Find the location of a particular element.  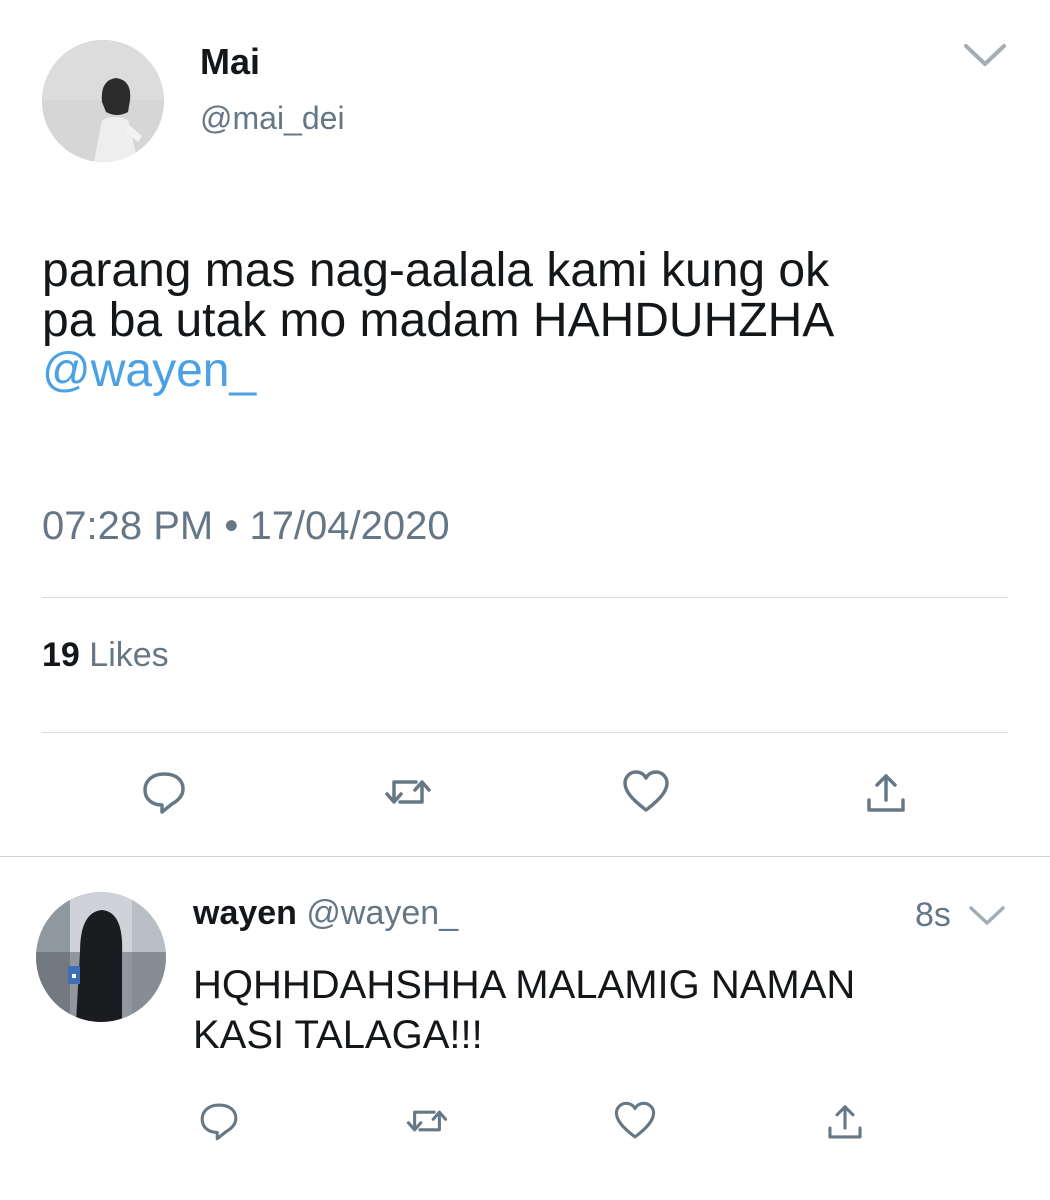

display-name: Mai is located at coordinates (230, 62).